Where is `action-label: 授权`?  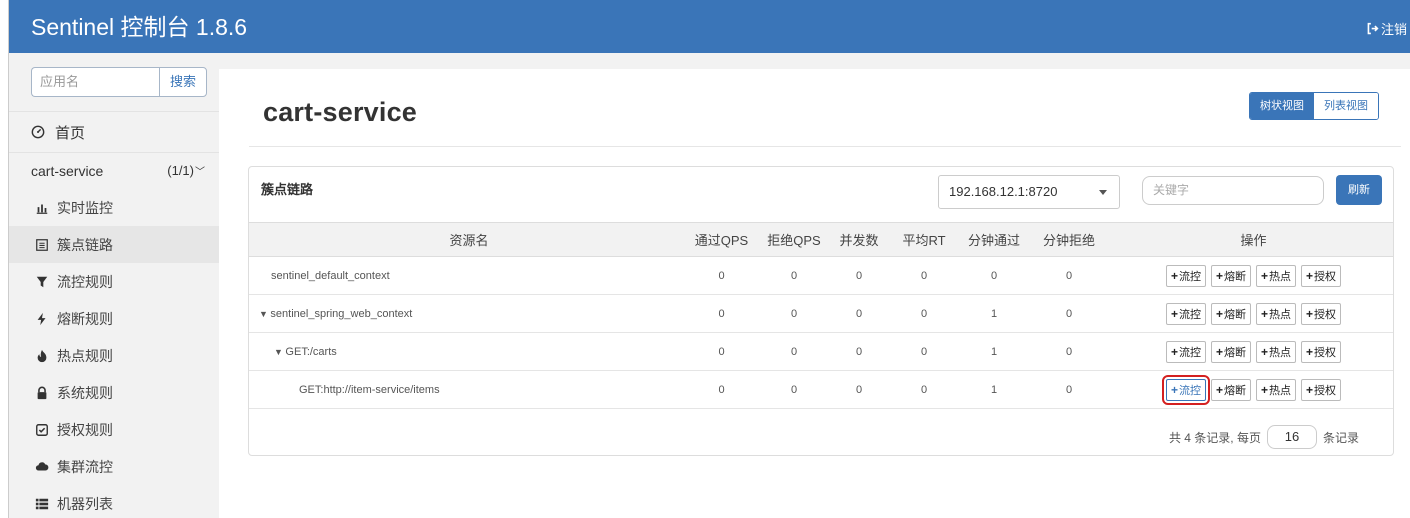 action-label: 授权 is located at coordinates (1325, 276).